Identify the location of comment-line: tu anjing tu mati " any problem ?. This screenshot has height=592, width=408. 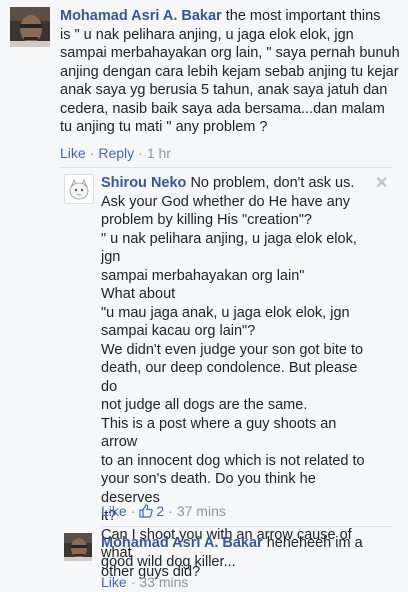
(164, 127).